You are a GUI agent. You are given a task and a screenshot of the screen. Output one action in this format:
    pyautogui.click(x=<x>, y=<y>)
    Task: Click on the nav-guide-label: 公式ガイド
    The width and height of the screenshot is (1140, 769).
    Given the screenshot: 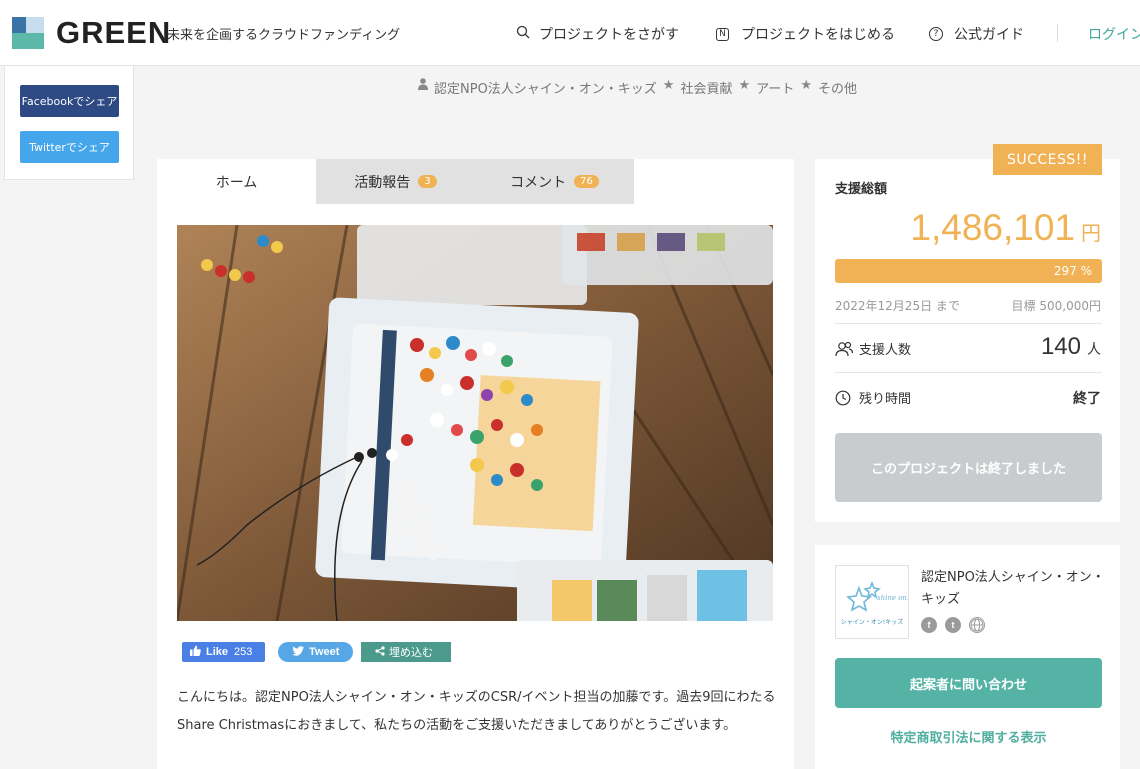 What is the action you would take?
    pyautogui.click(x=989, y=35)
    